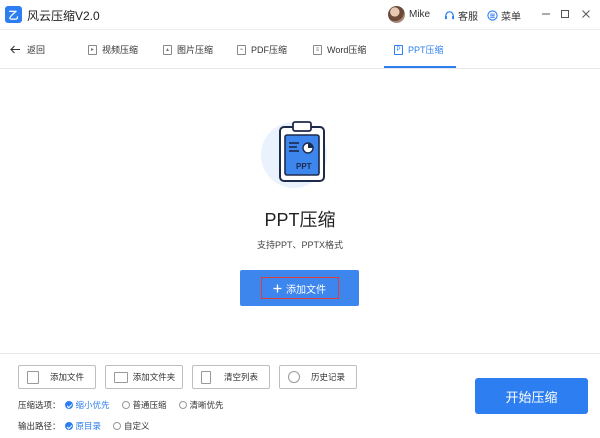 This screenshot has width=600, height=438. I want to click on ppt-file-icon: P, so click(398, 49).